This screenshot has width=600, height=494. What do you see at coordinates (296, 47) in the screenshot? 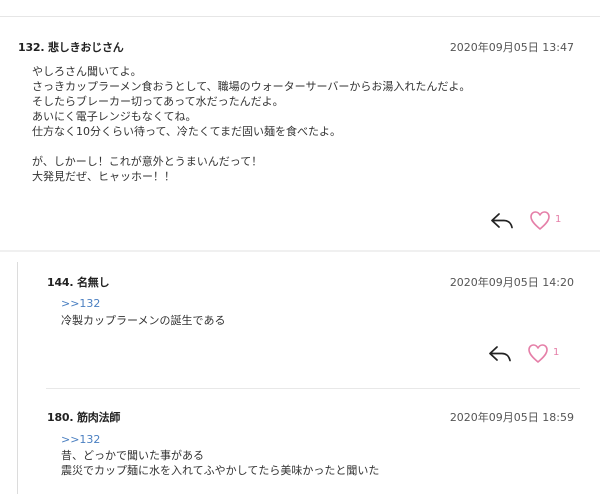
I see `comment-header: 132. 悲しきおじさん 2020年09月05日 13:47` at bounding box center [296, 47].